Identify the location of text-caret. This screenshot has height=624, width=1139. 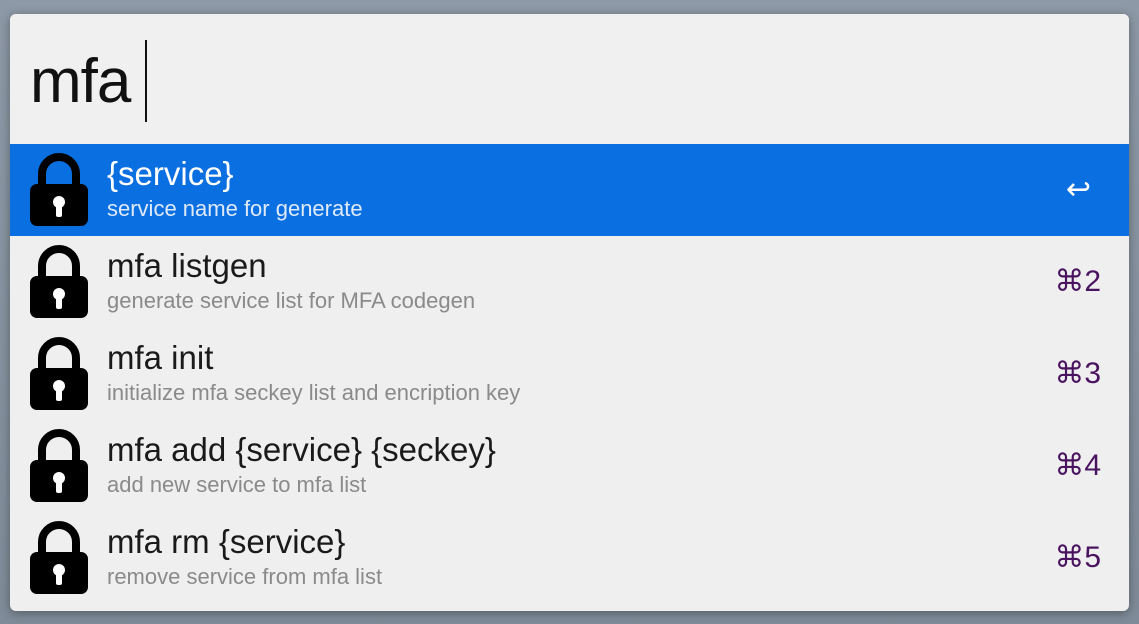
(146, 81).